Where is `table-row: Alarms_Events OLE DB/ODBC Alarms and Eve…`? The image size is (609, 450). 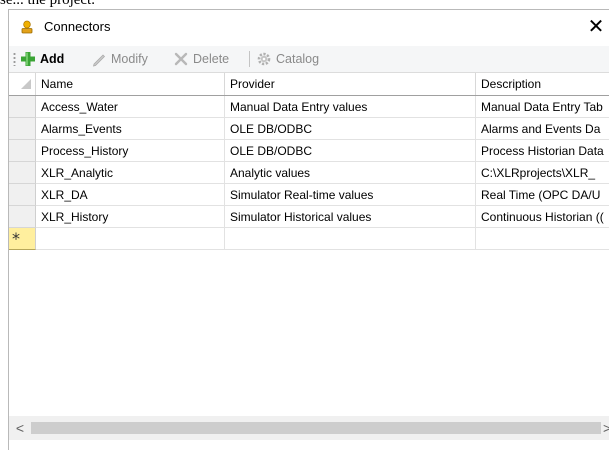
table-row: Alarms_Events OLE DB/ODBC Alarms and Eve… is located at coordinates (309, 129).